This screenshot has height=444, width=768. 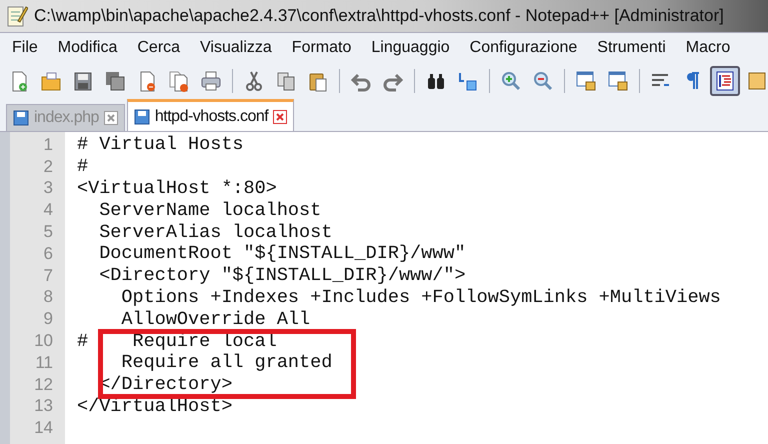 What do you see at coordinates (48, 189) in the screenshot?
I see `line-number: 3` at bounding box center [48, 189].